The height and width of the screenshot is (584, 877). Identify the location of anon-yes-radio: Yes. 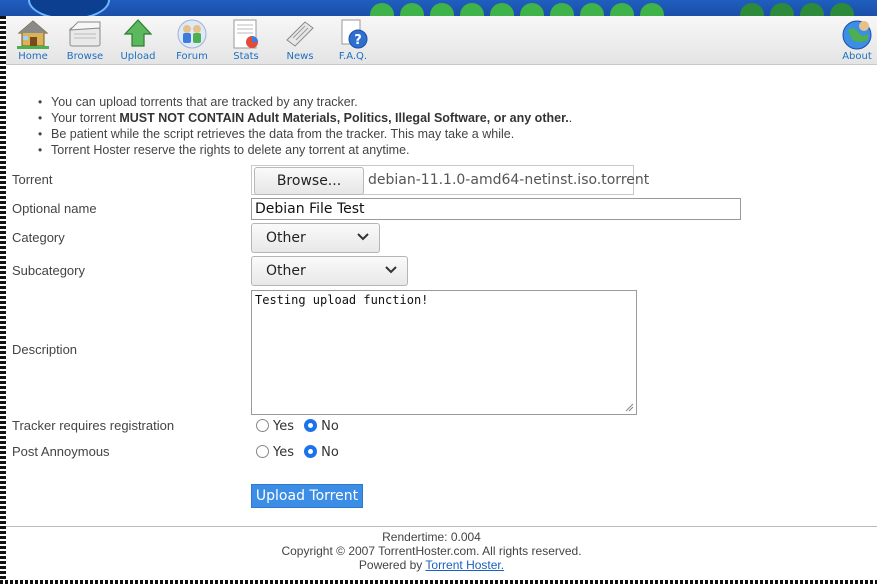
(275, 452).